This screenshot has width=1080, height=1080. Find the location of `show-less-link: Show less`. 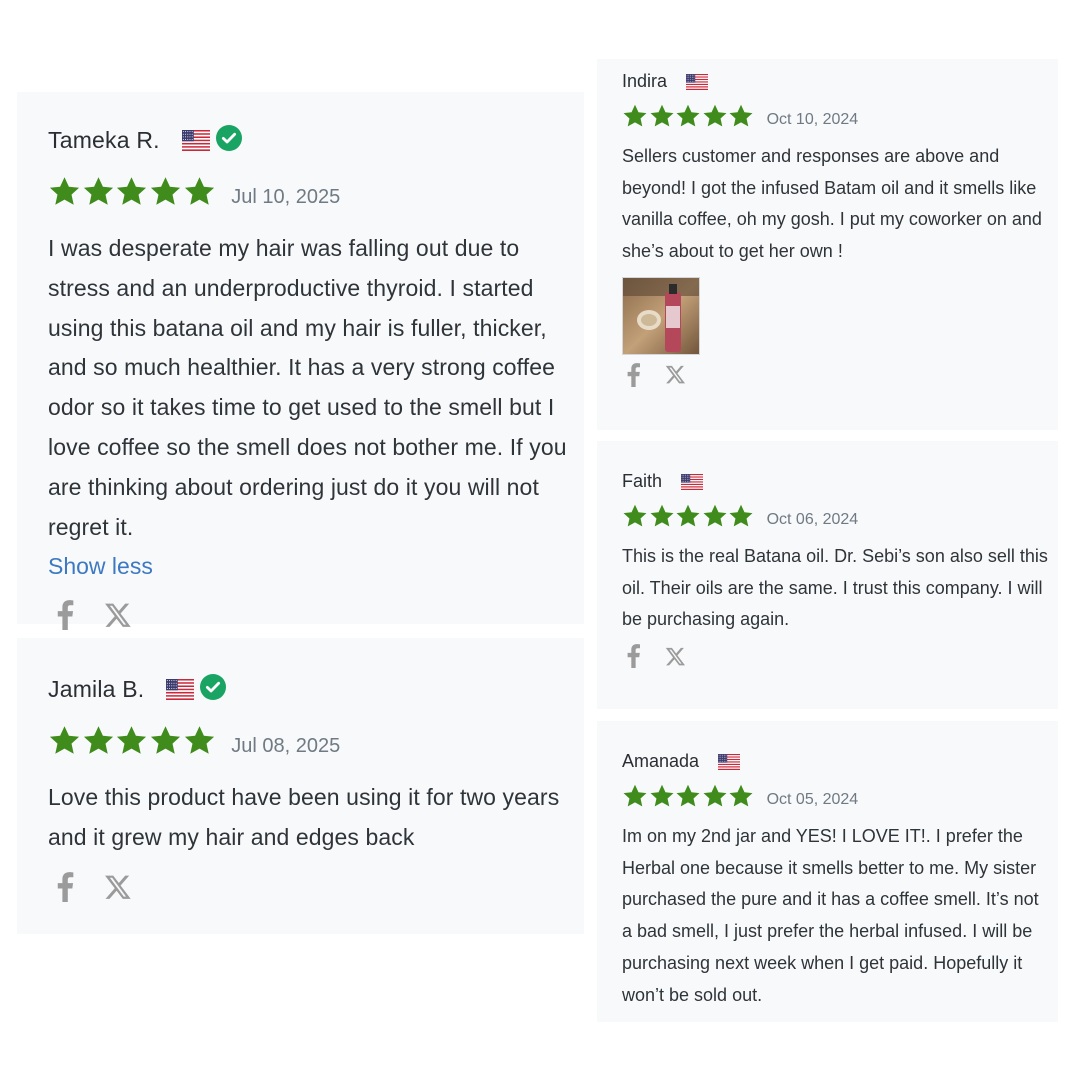

show-less-link: Show less is located at coordinates (316, 566).